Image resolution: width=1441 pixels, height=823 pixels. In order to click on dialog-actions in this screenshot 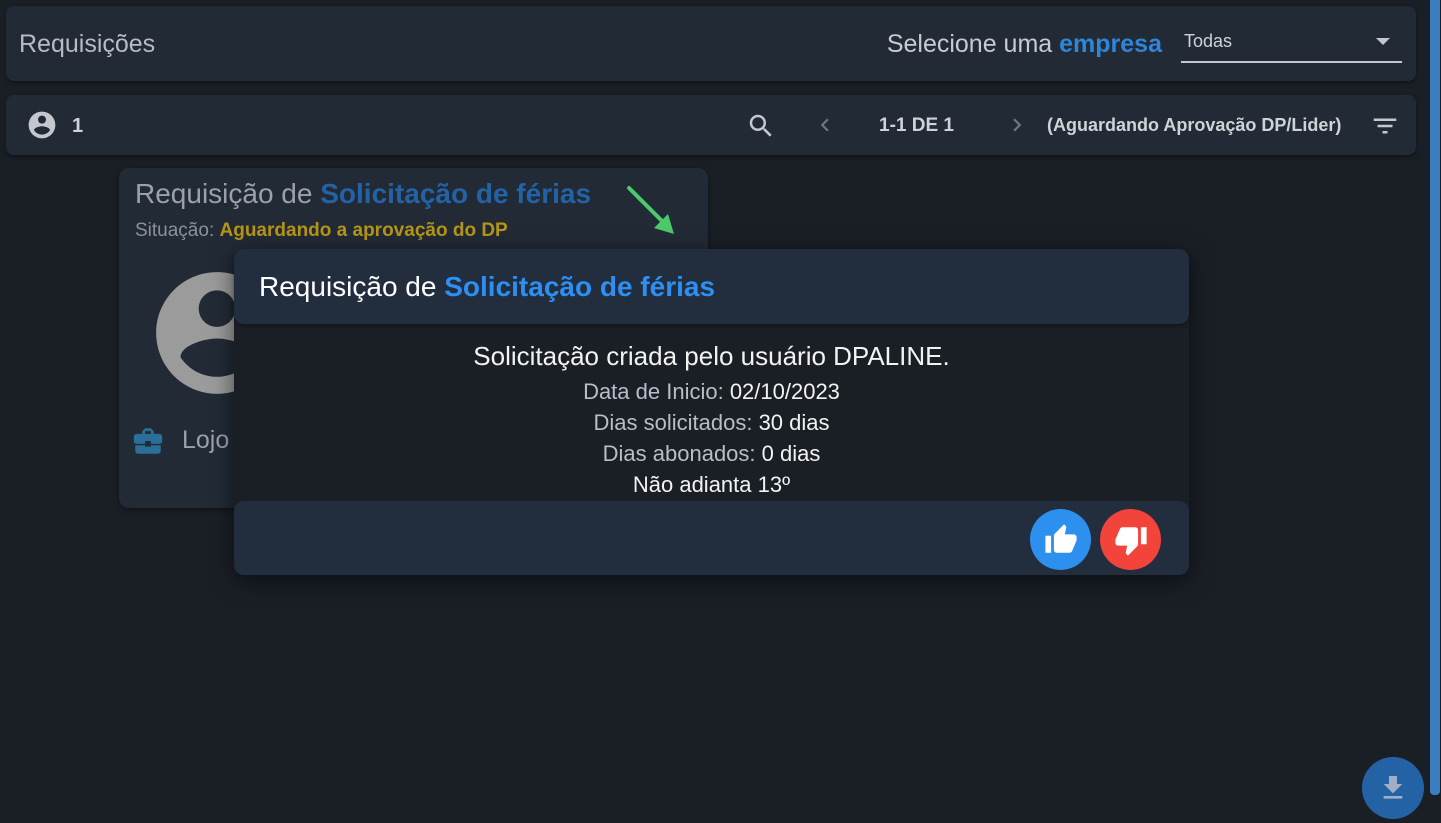, I will do `click(711, 538)`.